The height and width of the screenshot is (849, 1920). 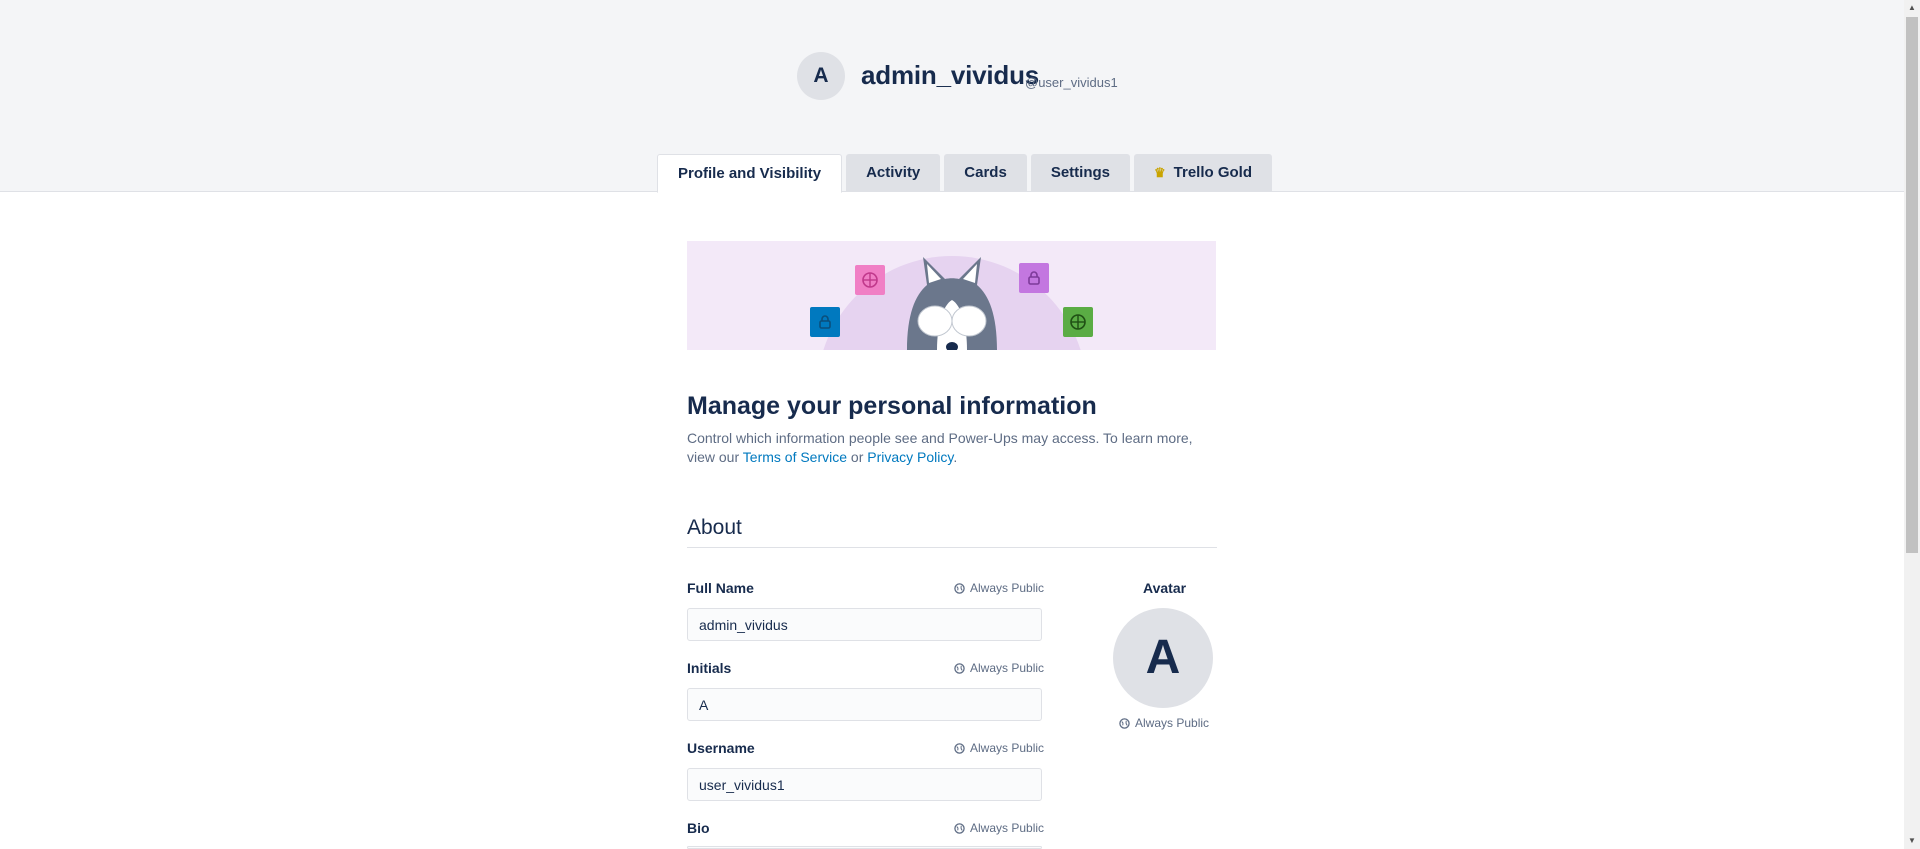 I want to click on initials-visibility: Always Public, so click(x=999, y=668).